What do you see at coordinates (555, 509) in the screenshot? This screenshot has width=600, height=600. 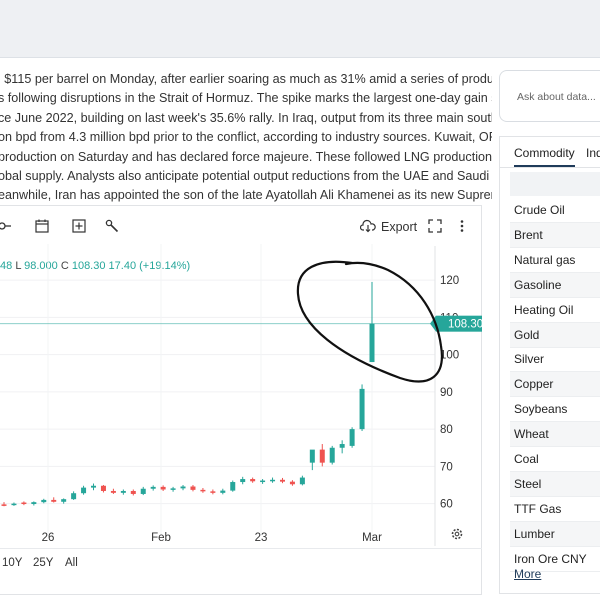 I see `table-row: TTF Gas` at bounding box center [555, 509].